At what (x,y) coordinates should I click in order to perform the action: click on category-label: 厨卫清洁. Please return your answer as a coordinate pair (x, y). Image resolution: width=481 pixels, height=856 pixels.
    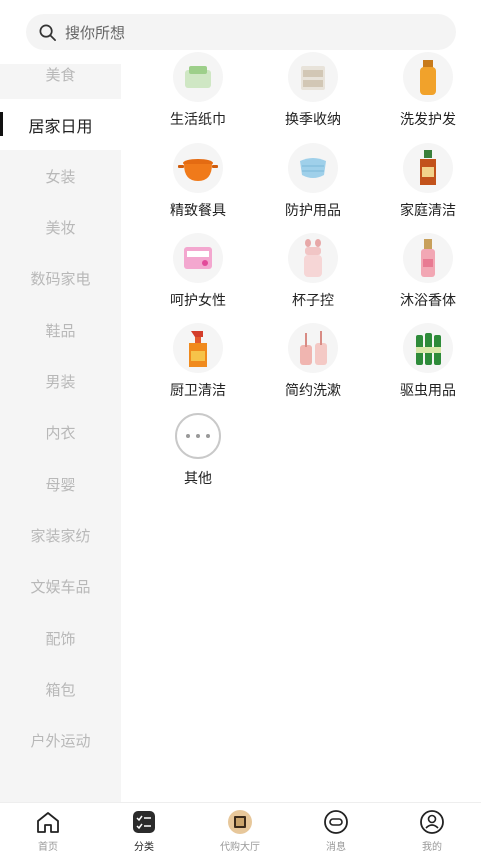
    Looking at the image, I should click on (198, 391).